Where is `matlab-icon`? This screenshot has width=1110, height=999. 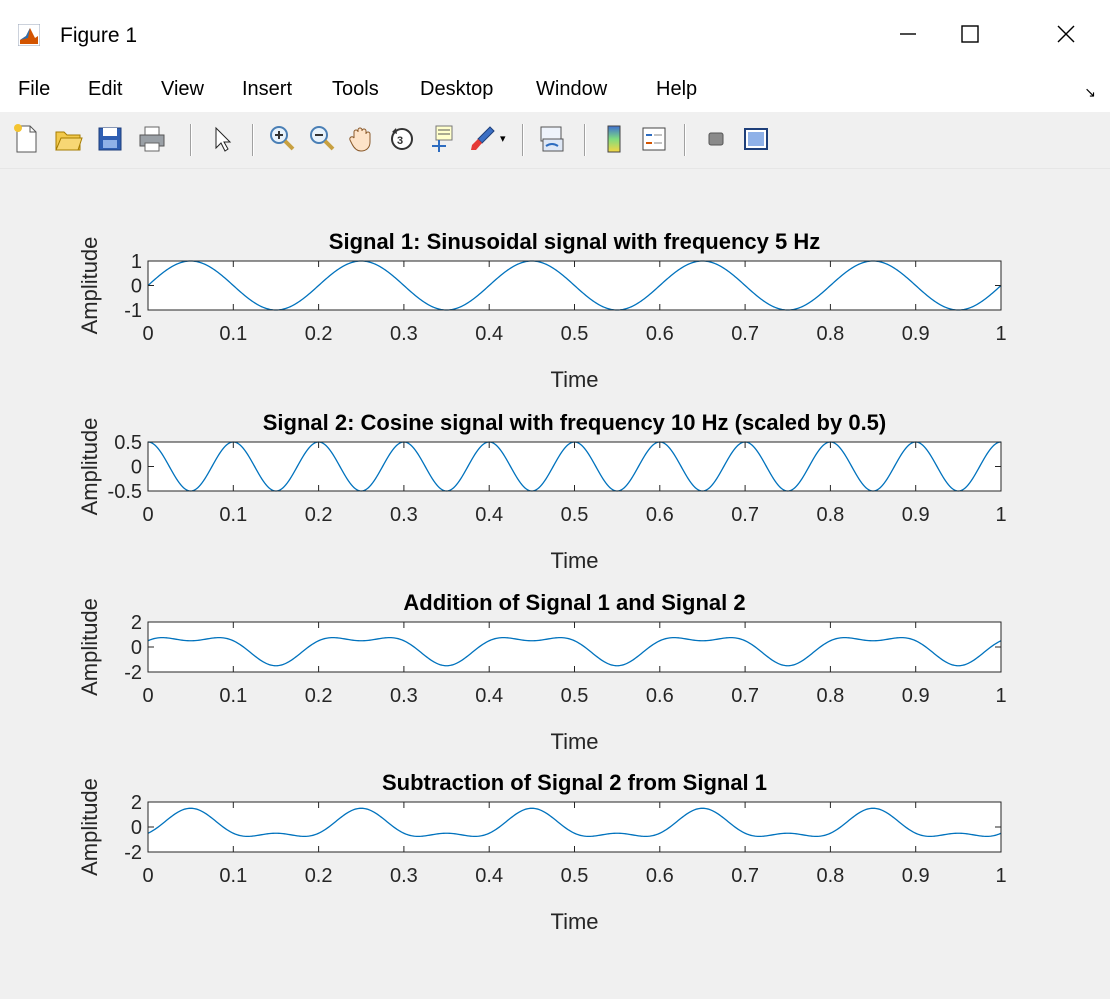 matlab-icon is located at coordinates (29, 35).